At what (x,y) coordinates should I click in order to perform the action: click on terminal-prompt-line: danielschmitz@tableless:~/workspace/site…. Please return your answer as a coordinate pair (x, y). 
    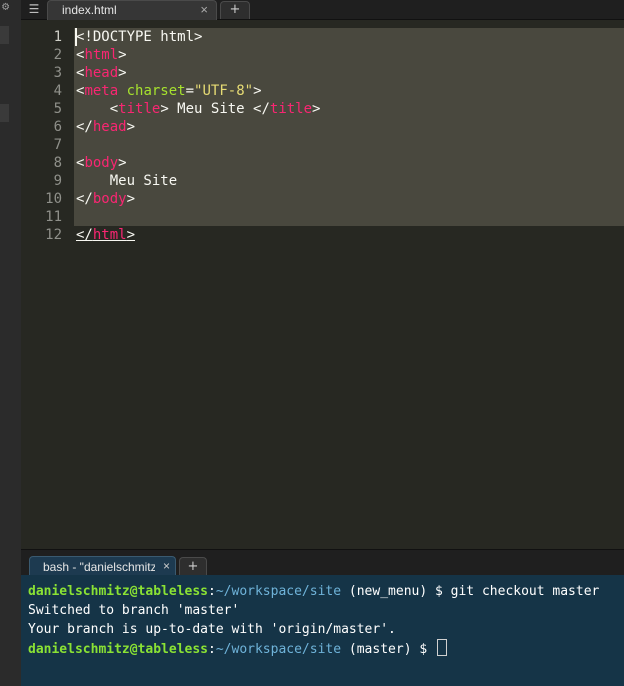
    Looking at the image, I should click on (237, 649).